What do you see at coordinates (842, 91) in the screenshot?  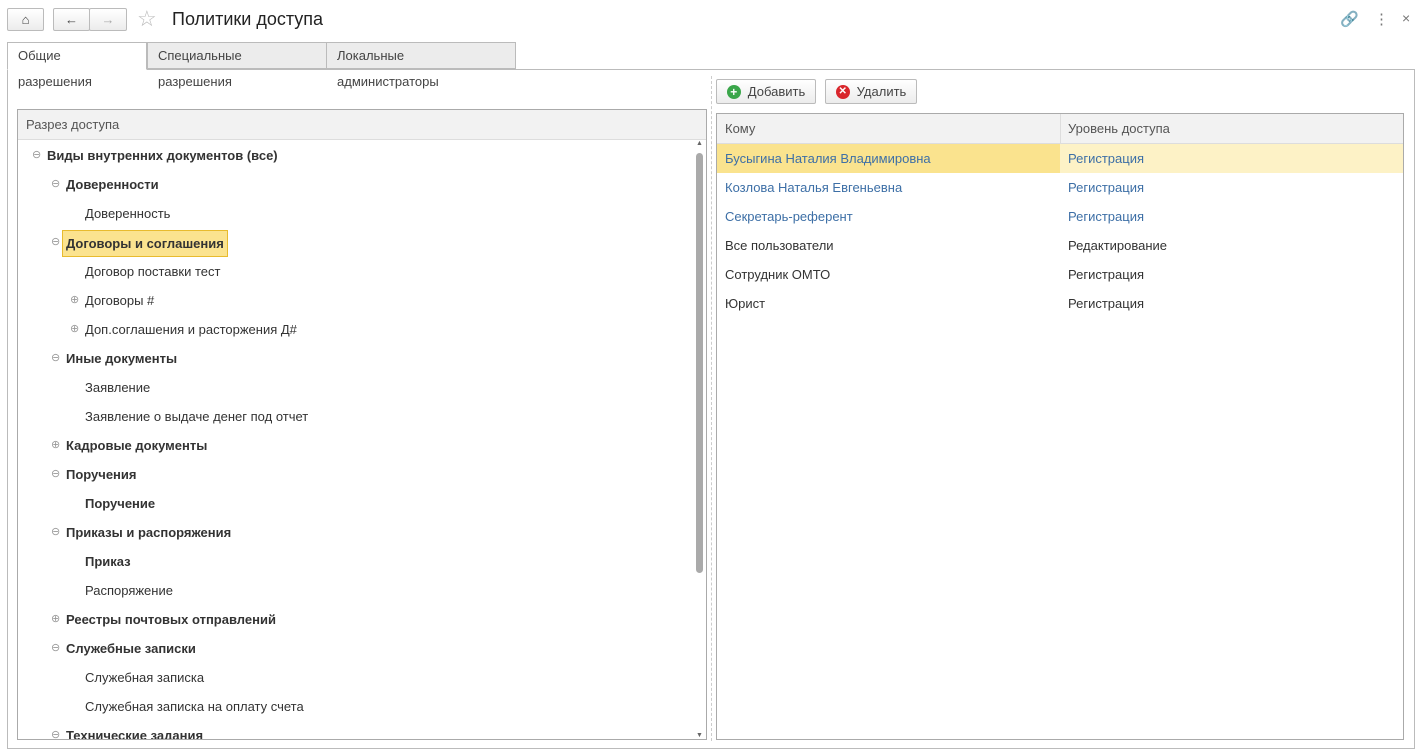 I see `delete-circle-icon: ✕` at bounding box center [842, 91].